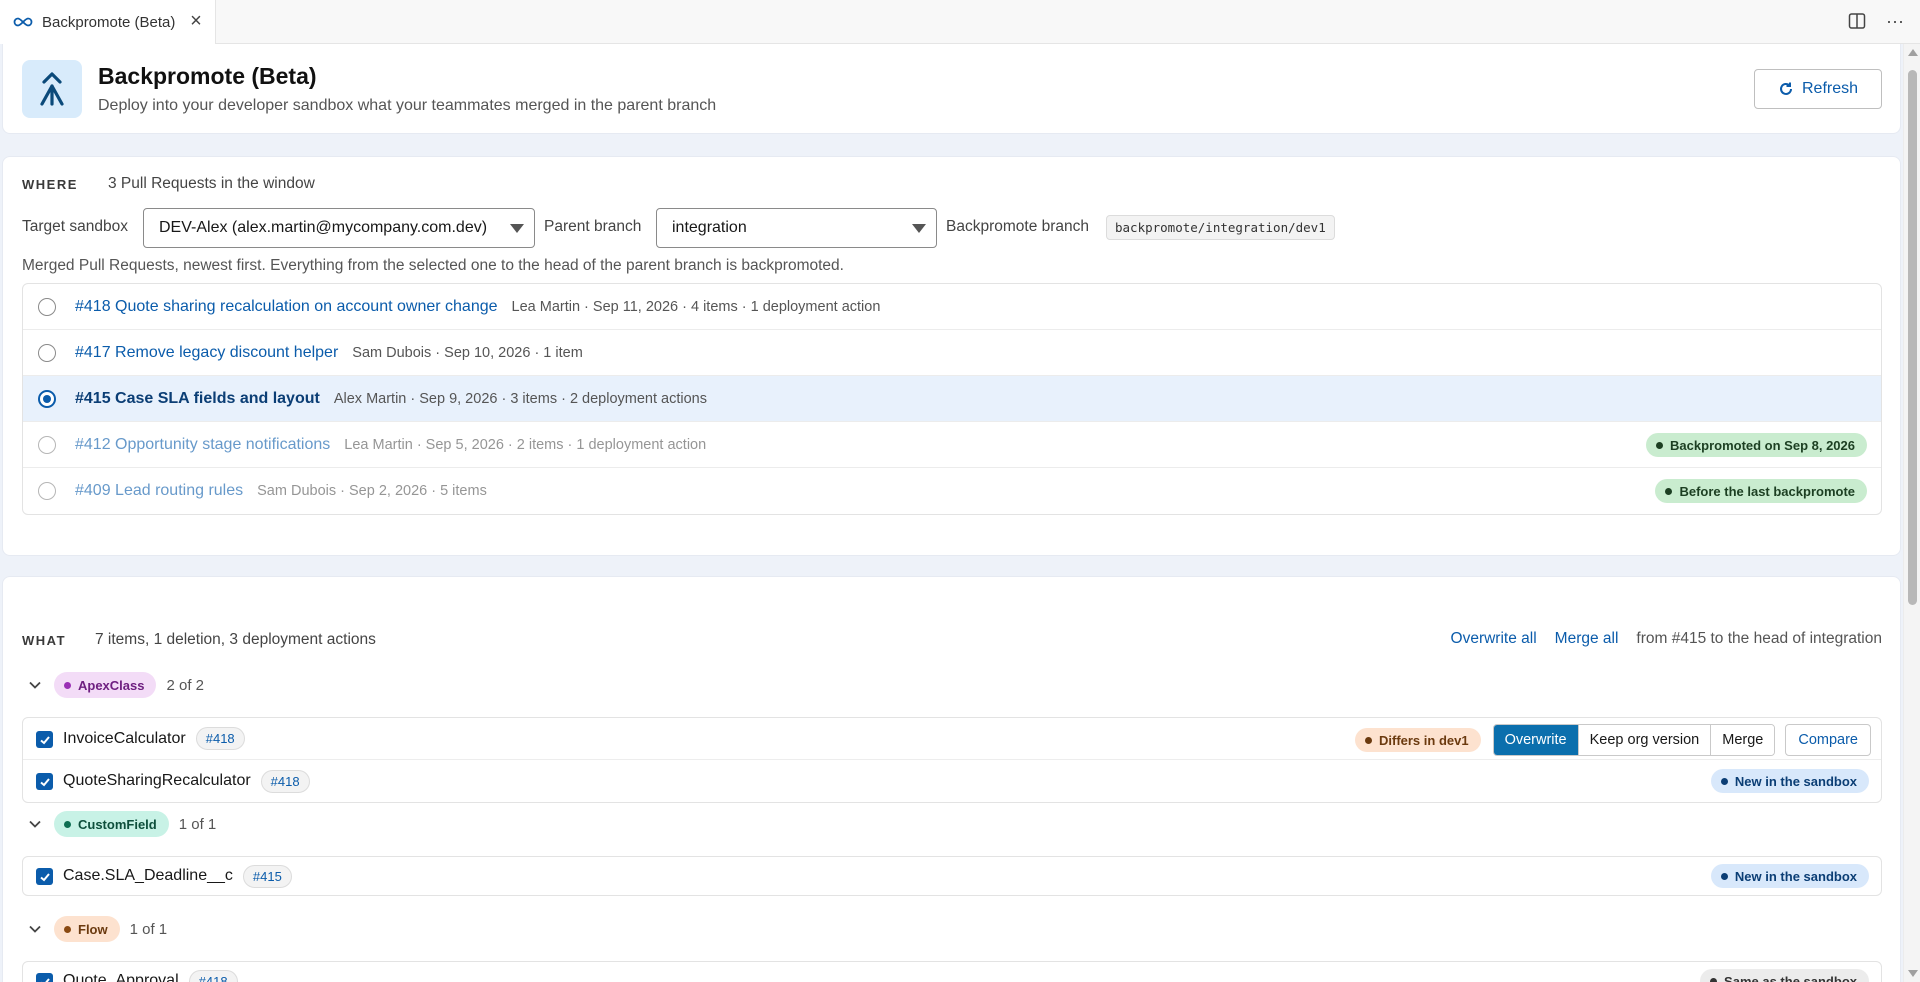 This screenshot has width=1920, height=982. I want to click on pr-title: #412 Opportunity stage notifications, so click(202, 445).